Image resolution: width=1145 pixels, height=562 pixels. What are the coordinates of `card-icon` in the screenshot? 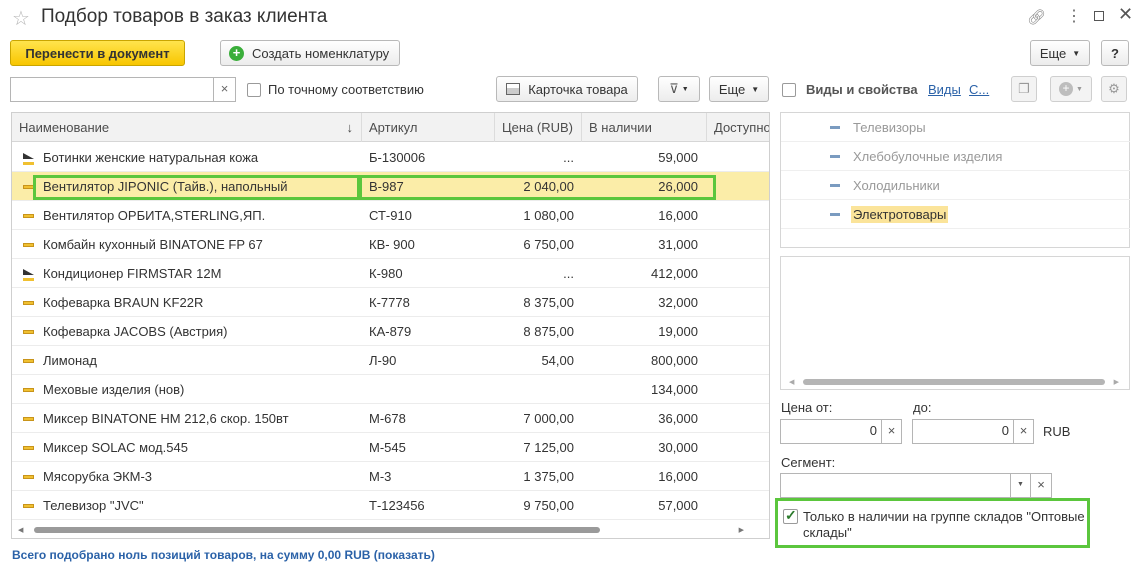 It's located at (513, 89).